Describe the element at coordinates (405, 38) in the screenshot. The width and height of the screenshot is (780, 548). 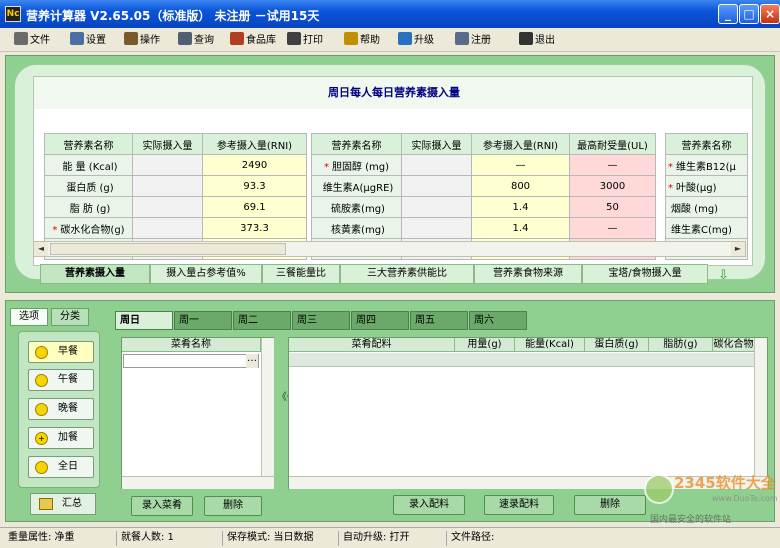
I see `globe-icon` at that location.